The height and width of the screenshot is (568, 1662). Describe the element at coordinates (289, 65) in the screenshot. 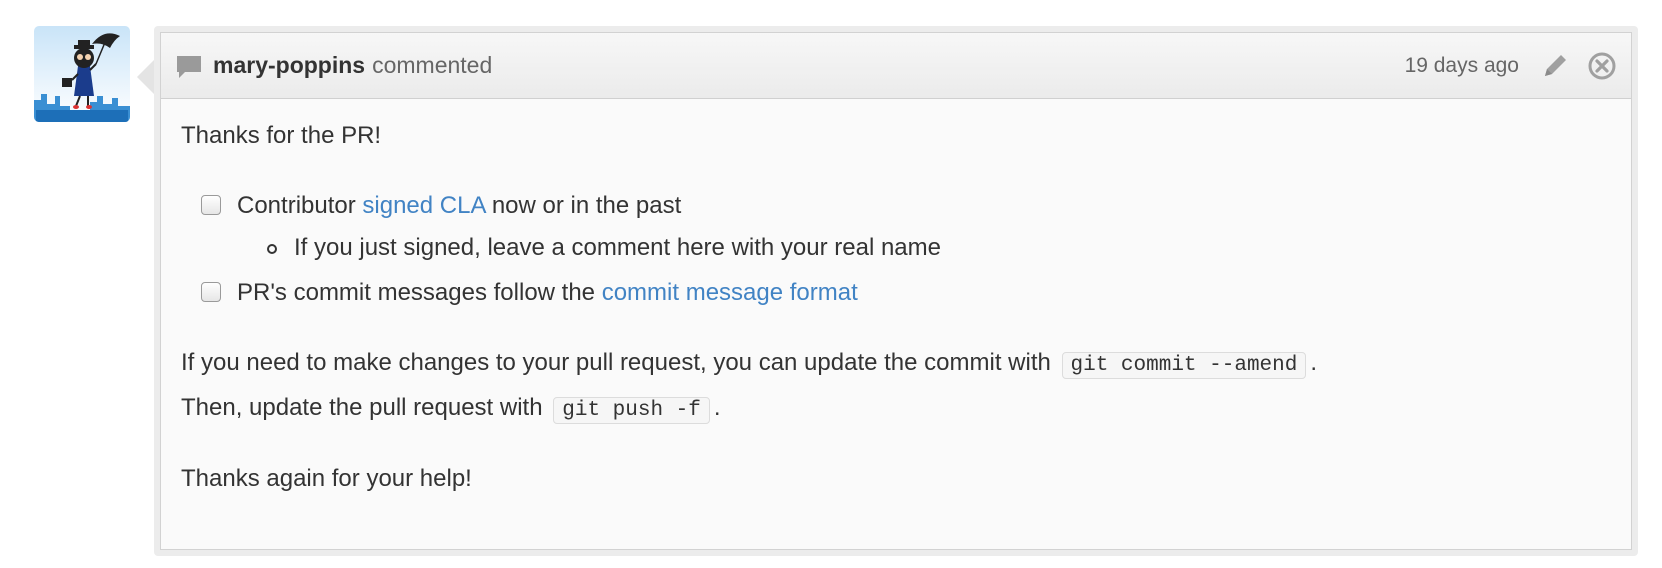

I see `comment-author: mary-poppins` at that location.